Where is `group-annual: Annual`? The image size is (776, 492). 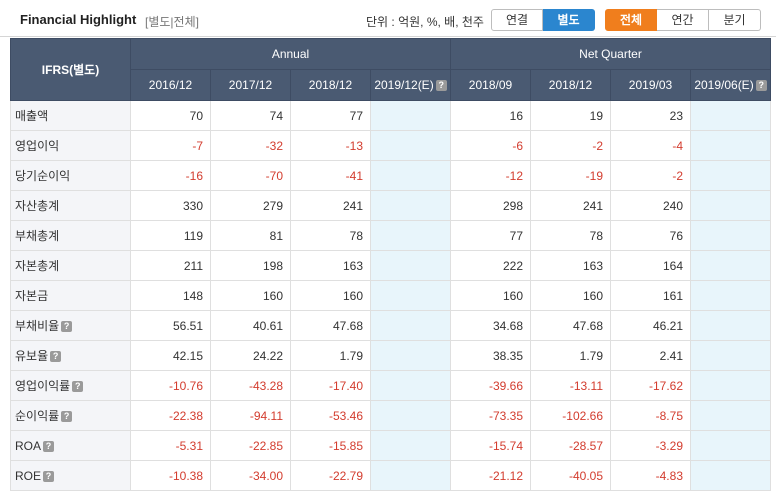
group-annual: Annual is located at coordinates (290, 54).